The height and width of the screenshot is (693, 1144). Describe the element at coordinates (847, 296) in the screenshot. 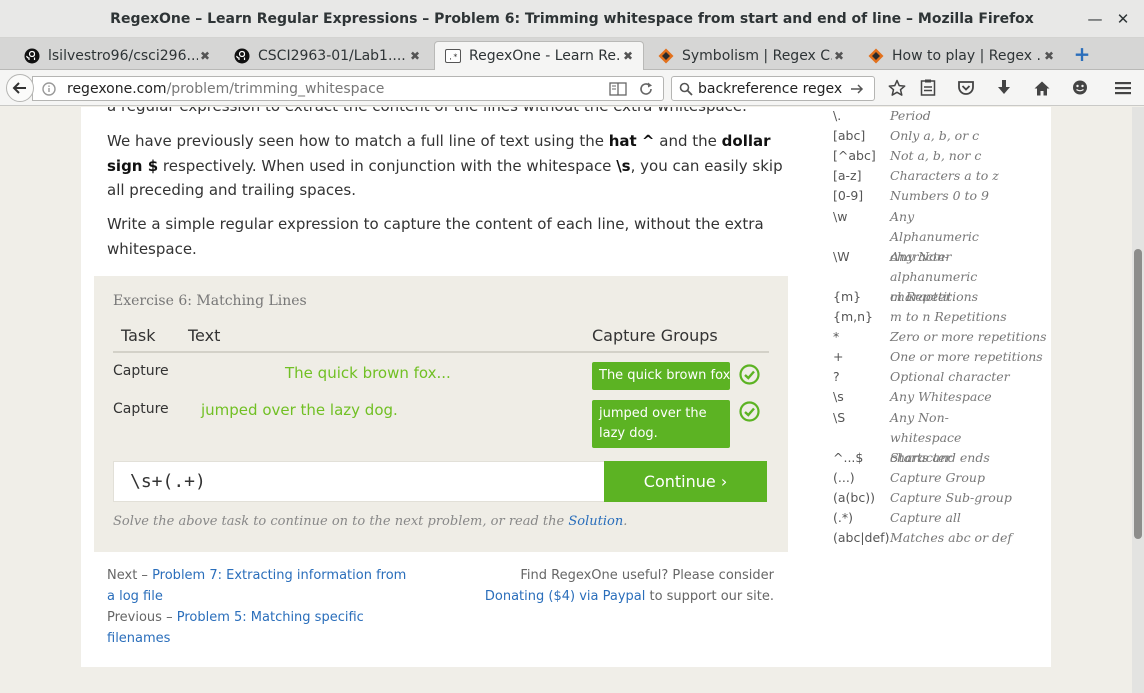

I see `legend-key: {m}` at that location.